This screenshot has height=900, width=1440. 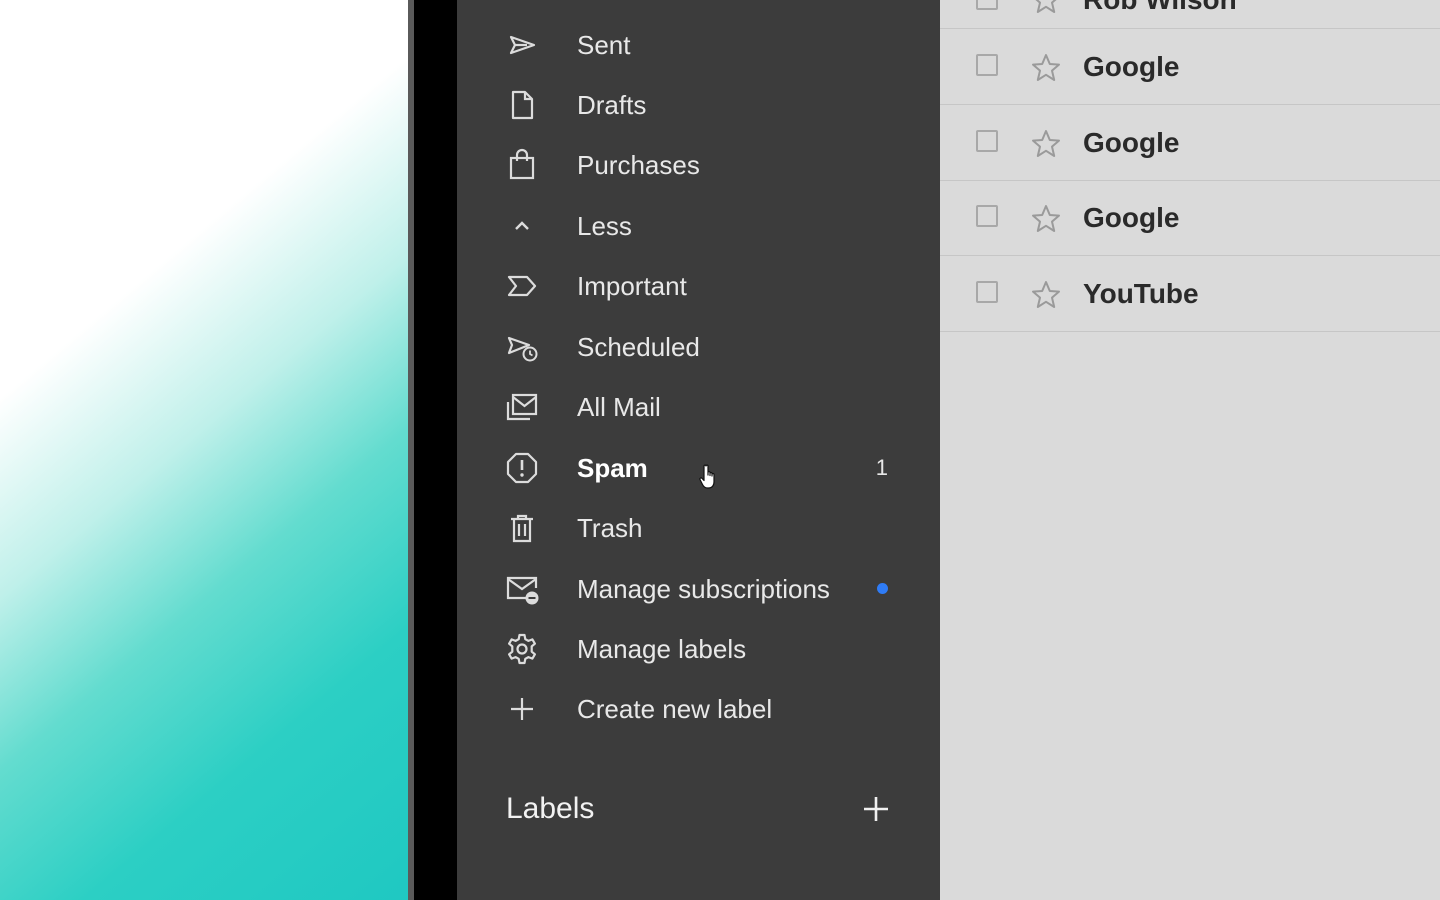 What do you see at coordinates (435, 450) in the screenshot?
I see `window-frame-border` at bounding box center [435, 450].